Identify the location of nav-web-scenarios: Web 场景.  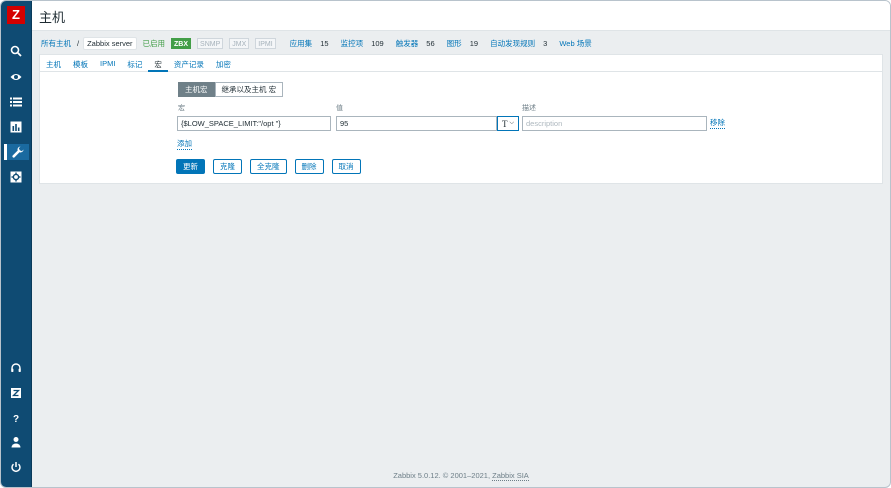
(578, 43).